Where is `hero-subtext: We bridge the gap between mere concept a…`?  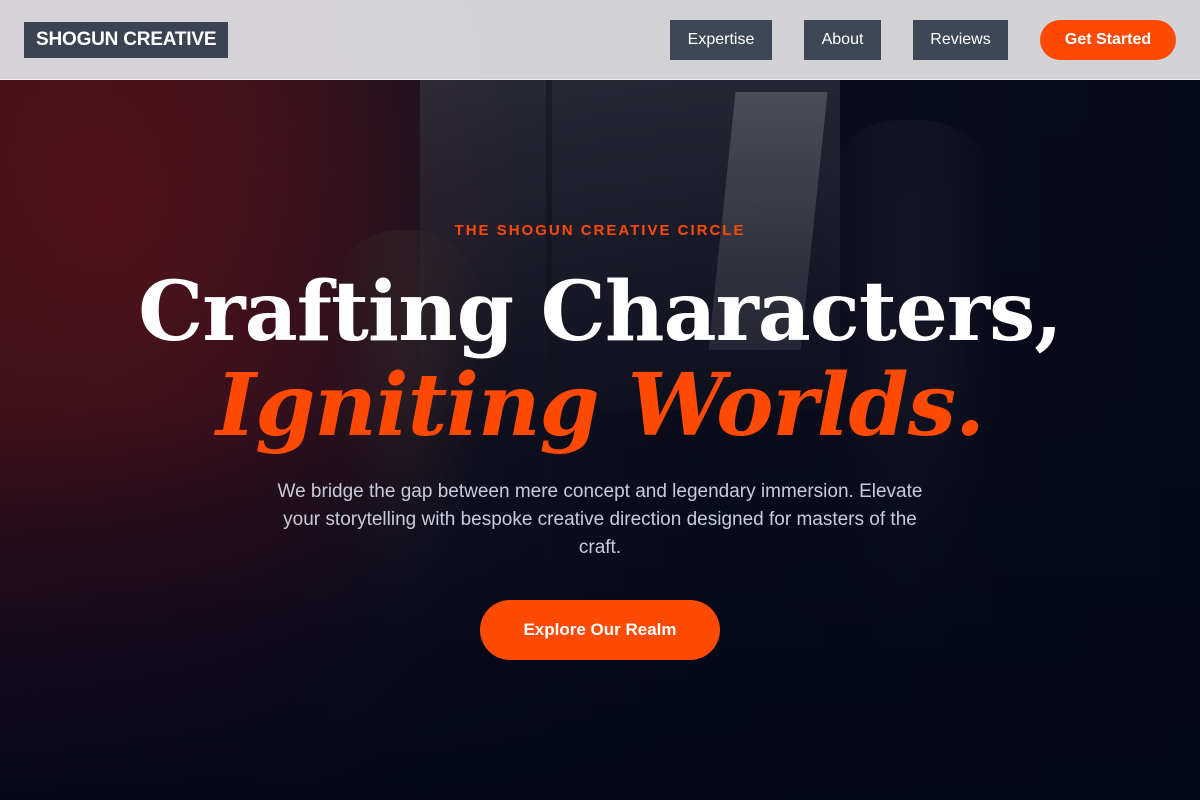
hero-subtext: We bridge the gap between mere concept a… is located at coordinates (600, 519).